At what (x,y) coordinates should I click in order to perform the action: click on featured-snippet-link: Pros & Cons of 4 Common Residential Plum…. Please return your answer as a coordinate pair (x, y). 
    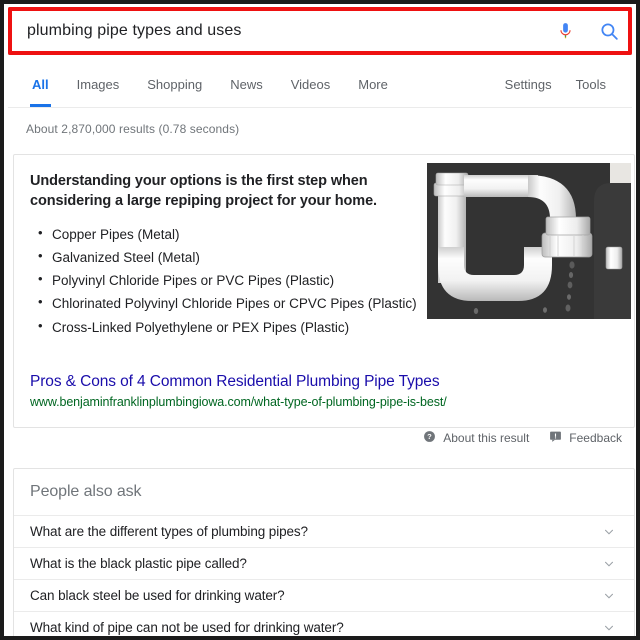
    Looking at the image, I should click on (238, 382).